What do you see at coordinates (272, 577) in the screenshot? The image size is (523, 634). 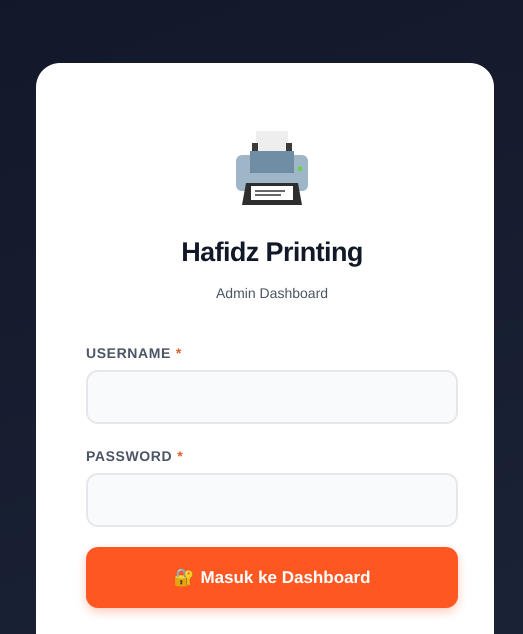 I see `login-button: 🔐 Masuk ke Dashboard` at bounding box center [272, 577].